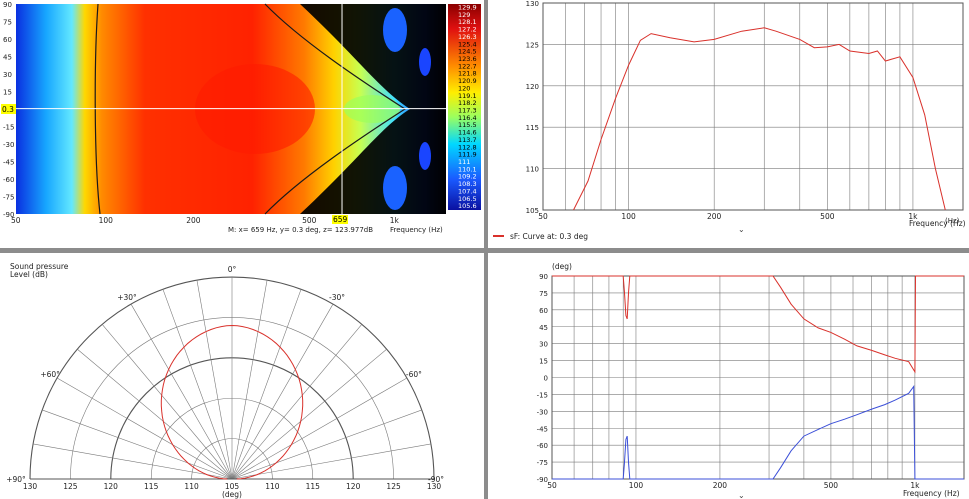 The image size is (969, 499). Describe the element at coordinates (532, 128) in the screenshot. I see `spl-y-tick-3: 115` at that location.